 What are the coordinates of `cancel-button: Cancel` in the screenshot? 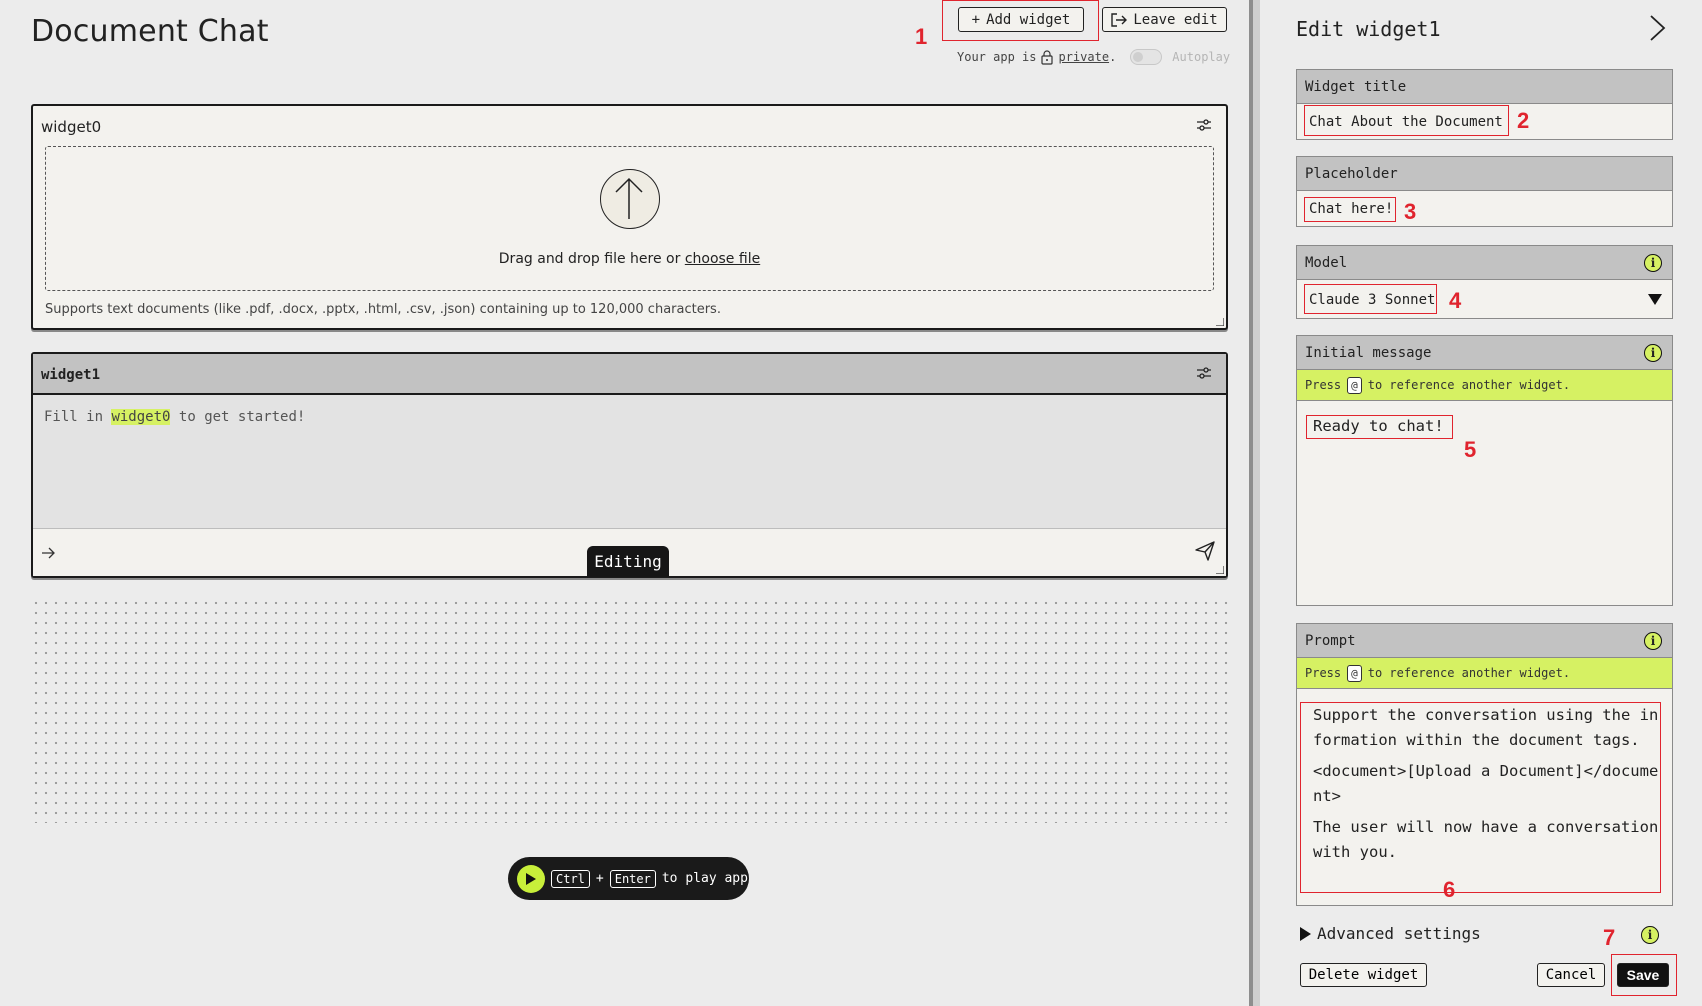 It's located at (1571, 975).